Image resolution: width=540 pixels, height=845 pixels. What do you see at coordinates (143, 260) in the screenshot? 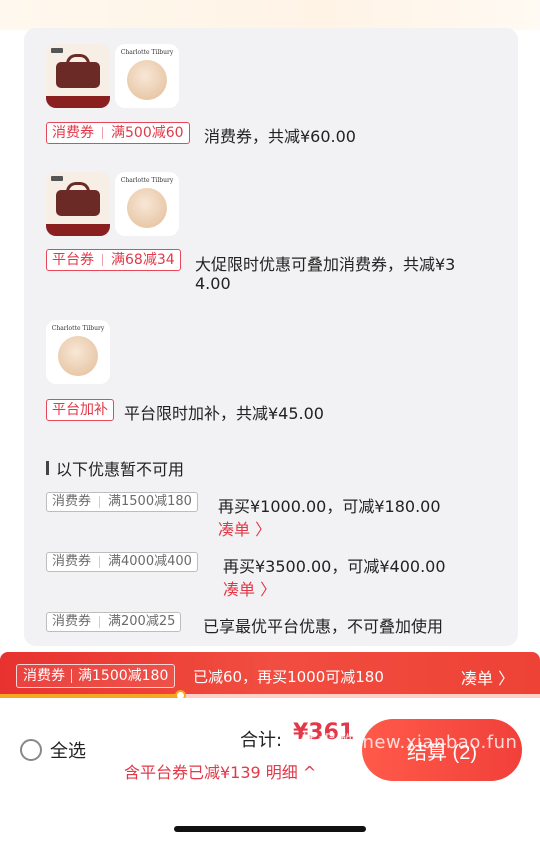
I see `coupon-tag-rule: 满68减34` at bounding box center [143, 260].